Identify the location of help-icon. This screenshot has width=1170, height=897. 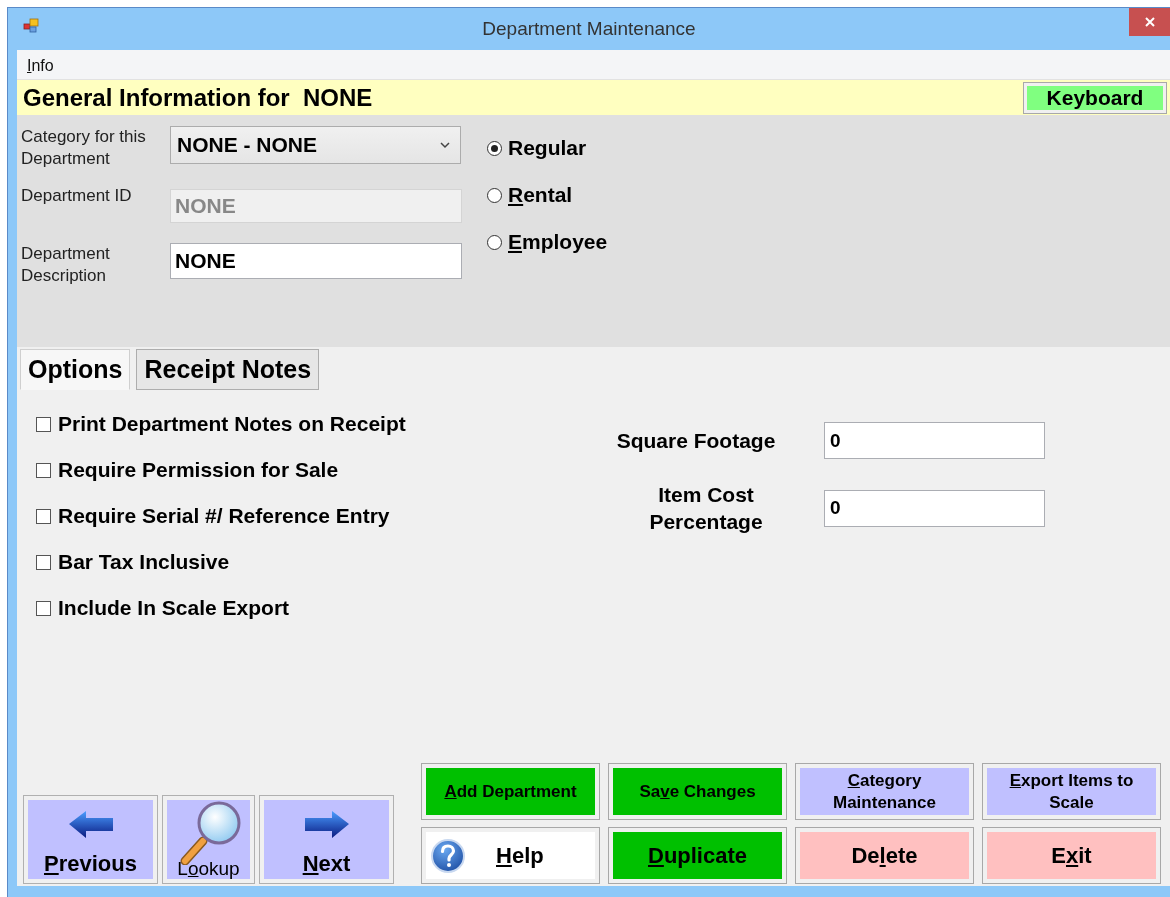
(448, 855).